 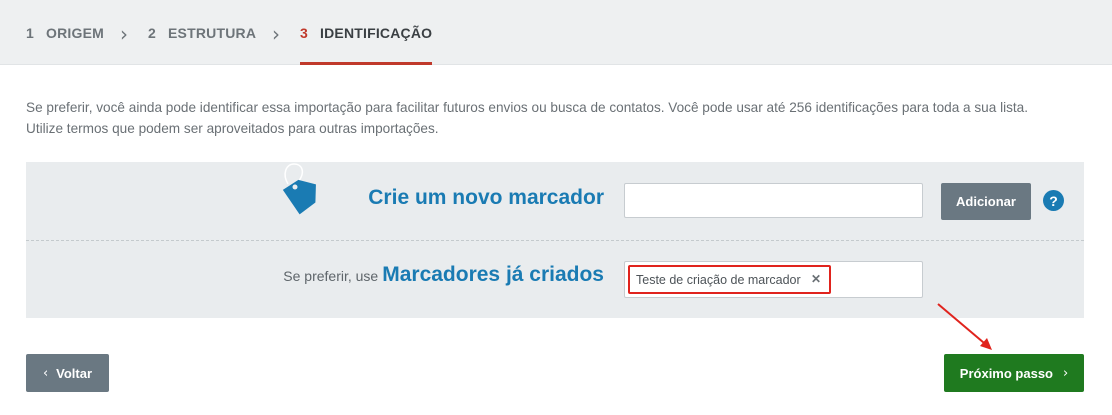 I want to click on existing-tags-select: Teste de criação de marcador ✕, so click(x=773, y=279).